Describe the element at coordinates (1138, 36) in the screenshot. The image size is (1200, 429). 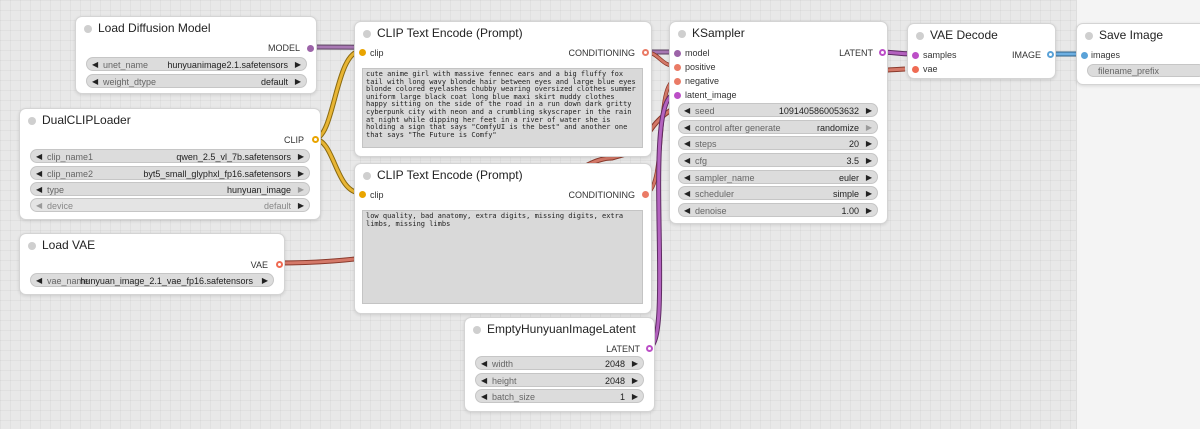
I see `node-header: Save Image` at that location.